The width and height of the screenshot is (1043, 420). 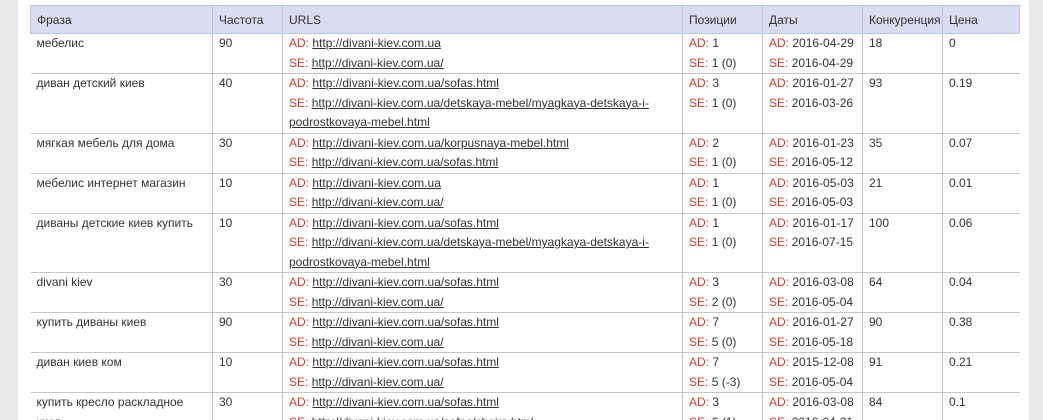 I want to click on column-header-positions: Позиции, so click(x=722, y=19).